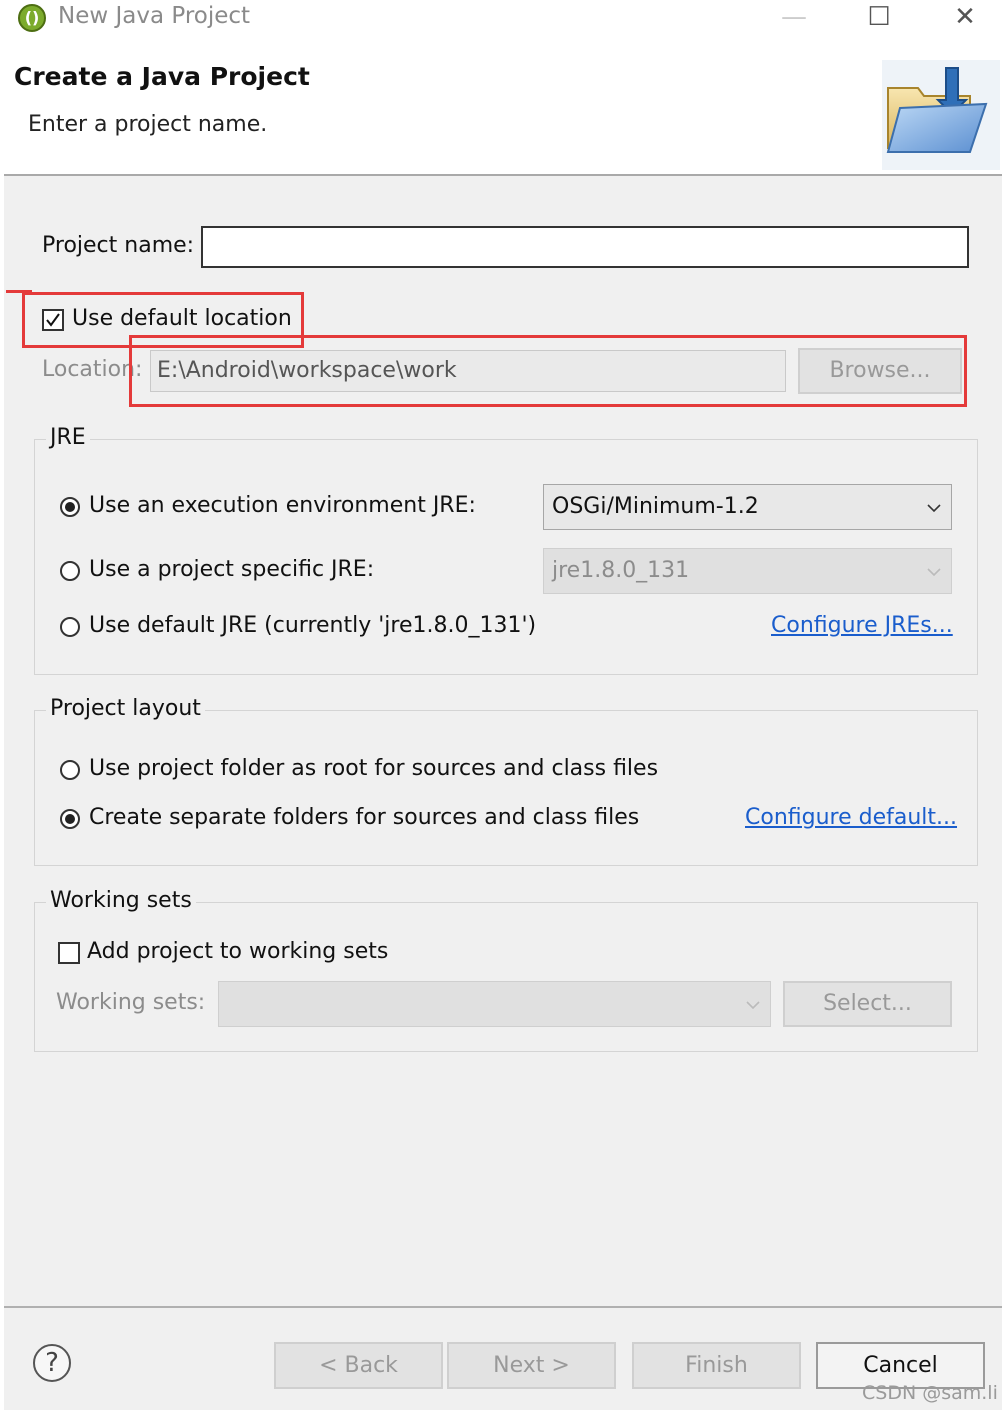 This screenshot has height=1410, width=1002. Describe the element at coordinates (70, 507) in the screenshot. I see `jre-env-radio` at that location.